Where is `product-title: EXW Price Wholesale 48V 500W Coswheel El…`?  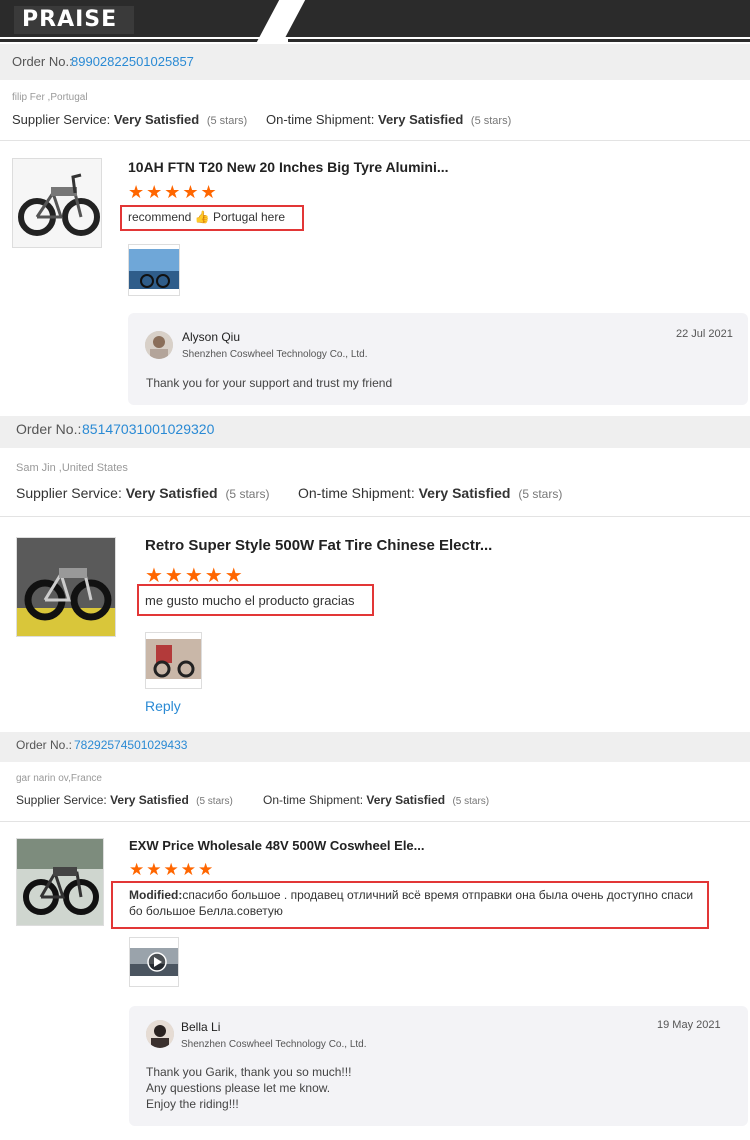 product-title: EXW Price Wholesale 48V 500W Coswheel El… is located at coordinates (277, 845).